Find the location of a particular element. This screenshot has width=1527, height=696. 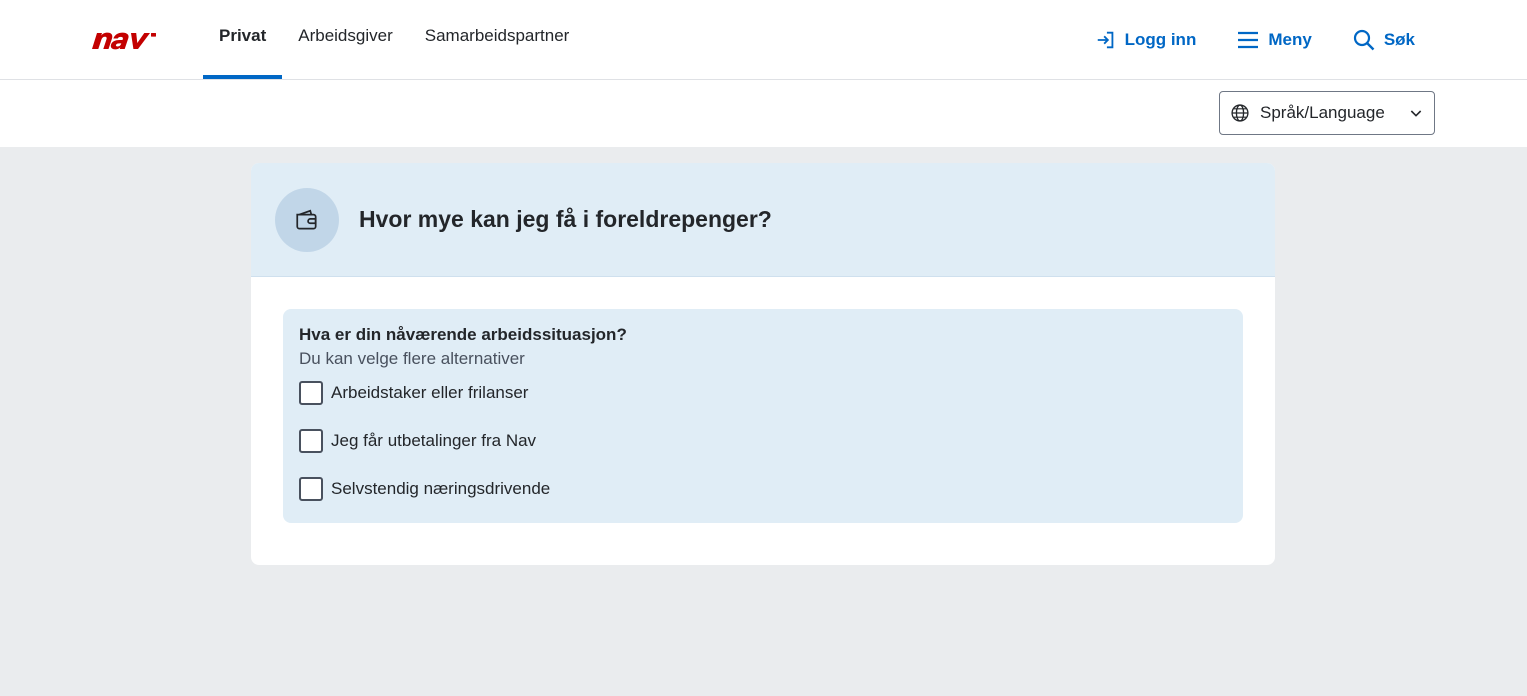

wallet-icon-badge is located at coordinates (307, 219).